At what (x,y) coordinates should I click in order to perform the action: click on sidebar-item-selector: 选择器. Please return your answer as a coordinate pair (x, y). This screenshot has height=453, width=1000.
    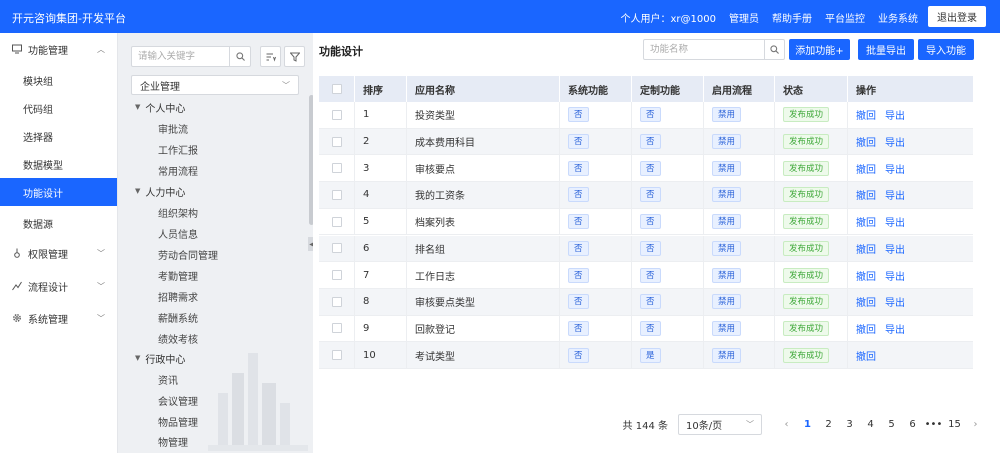
    Looking at the image, I should click on (58, 136).